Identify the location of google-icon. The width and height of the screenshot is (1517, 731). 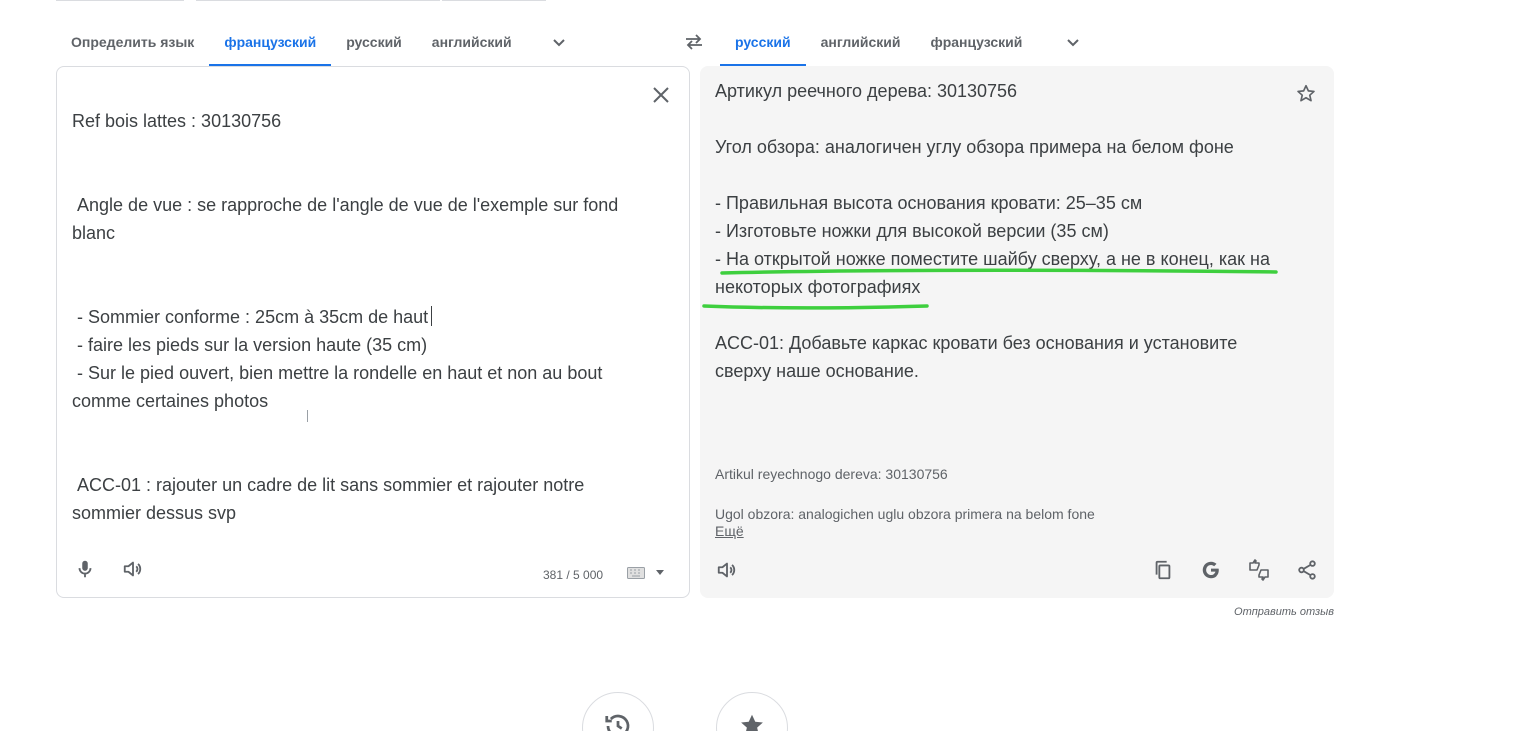
(1210, 570).